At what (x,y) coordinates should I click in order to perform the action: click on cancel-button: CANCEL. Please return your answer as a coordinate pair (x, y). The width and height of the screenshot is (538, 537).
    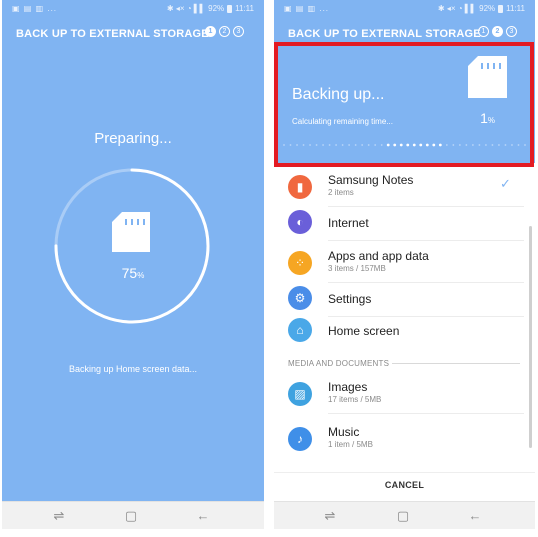
    Looking at the image, I should click on (404, 485).